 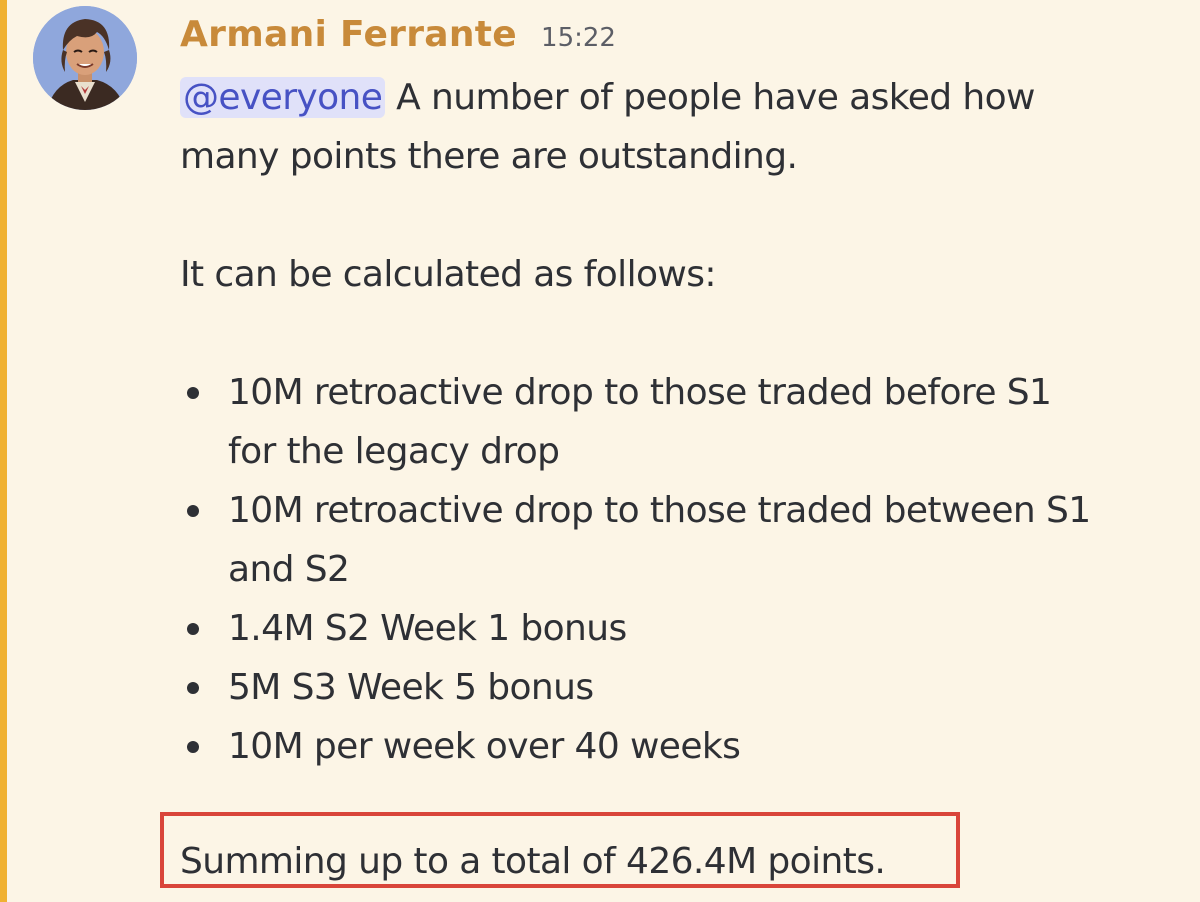 I want to click on mention-highlight-bar, so click(x=3, y=451).